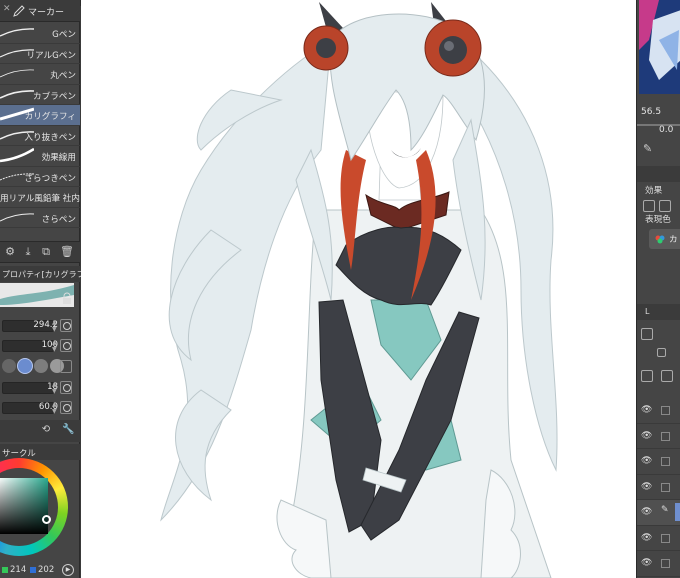 The height and width of the screenshot is (578, 680). Describe the element at coordinates (651, 112) in the screenshot. I see `zoom-value: 56.5` at that location.